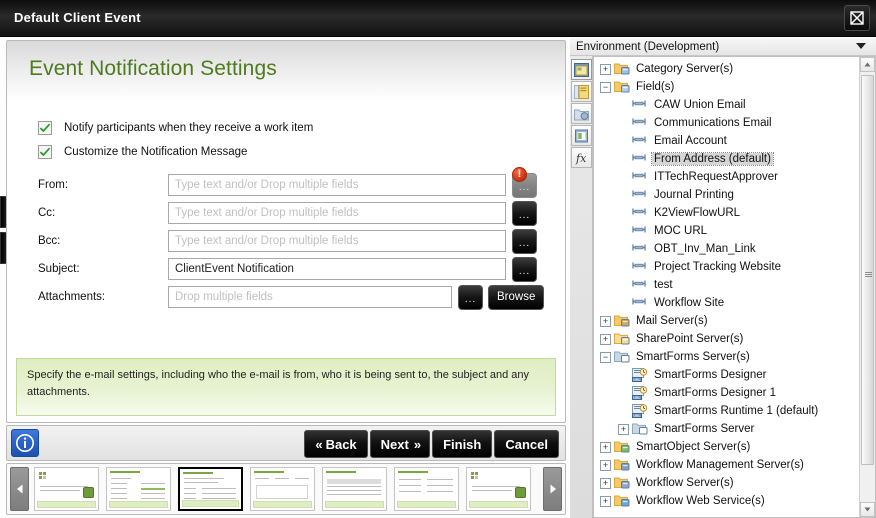 This screenshot has height=518, width=876. Describe the element at coordinates (867, 64) in the screenshot. I see `scroll-up-icon` at that location.